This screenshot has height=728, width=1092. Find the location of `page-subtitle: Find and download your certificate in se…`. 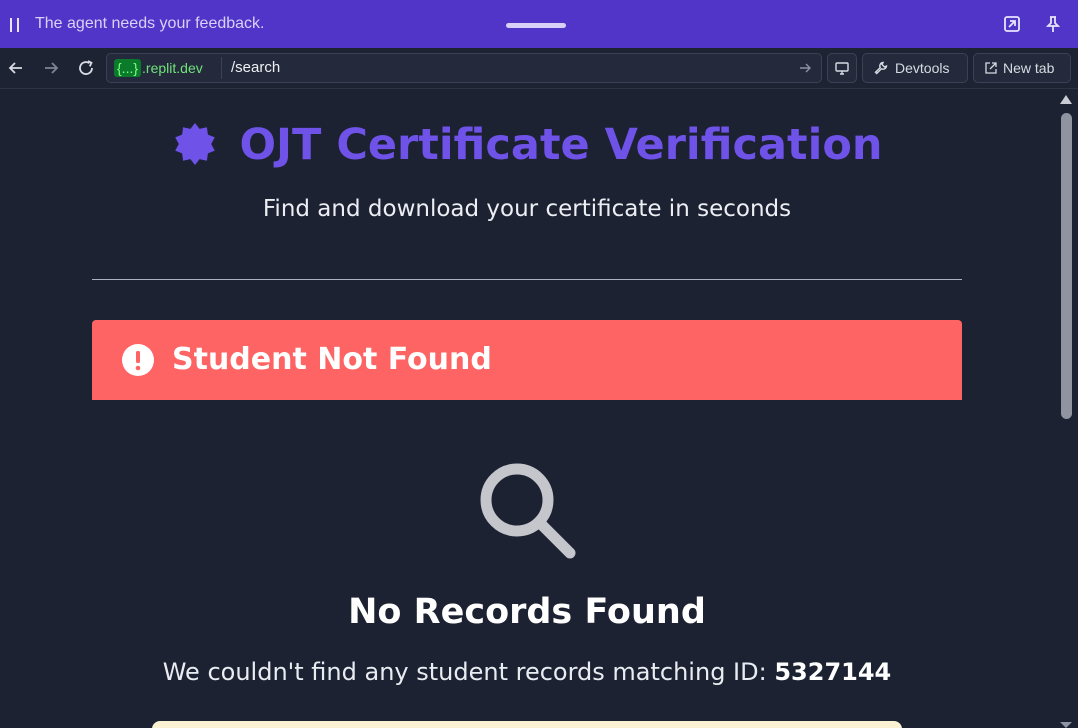

page-subtitle: Find and download your certificate in se… is located at coordinates (527, 209).